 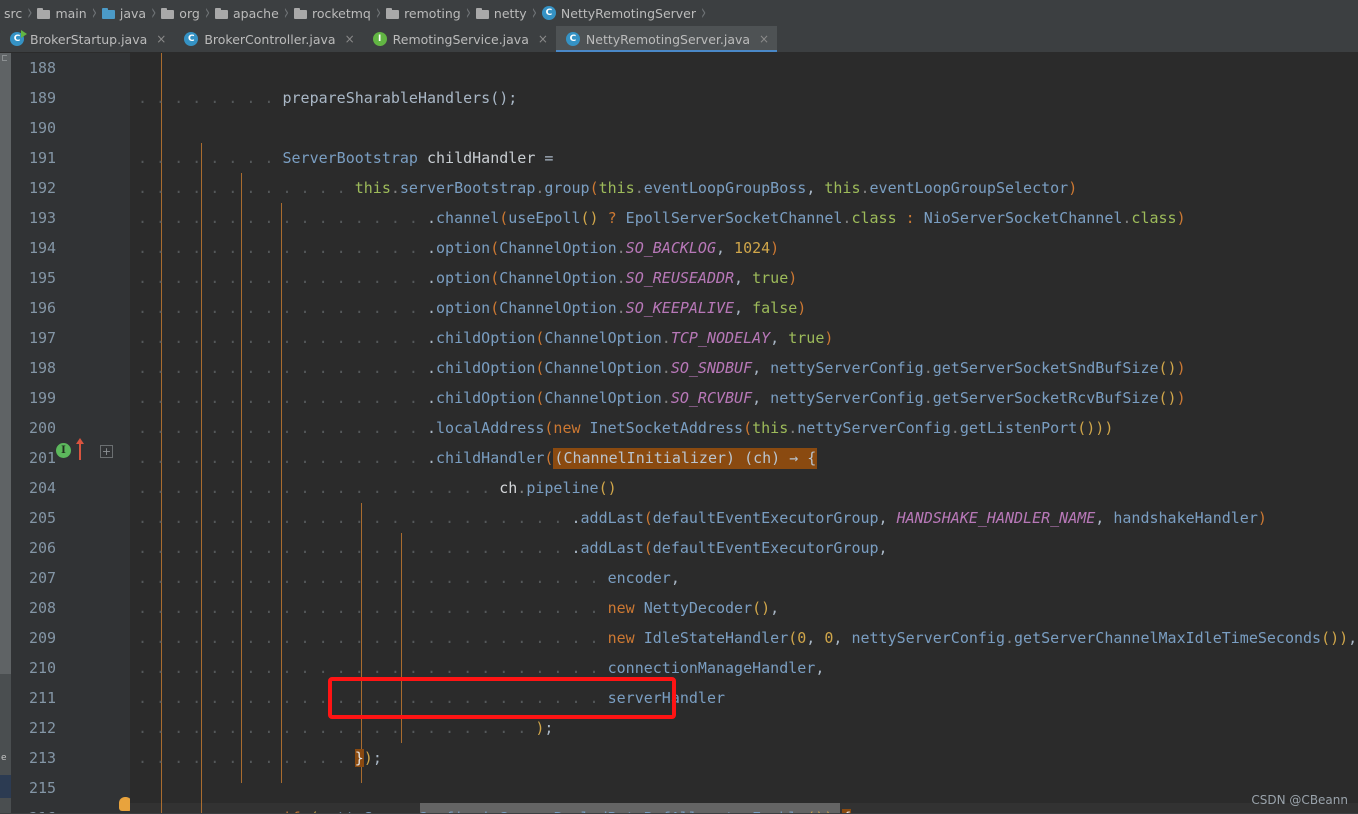 What do you see at coordinates (256, 13) in the screenshot?
I see `breadcrumb-label: apache` at bounding box center [256, 13].